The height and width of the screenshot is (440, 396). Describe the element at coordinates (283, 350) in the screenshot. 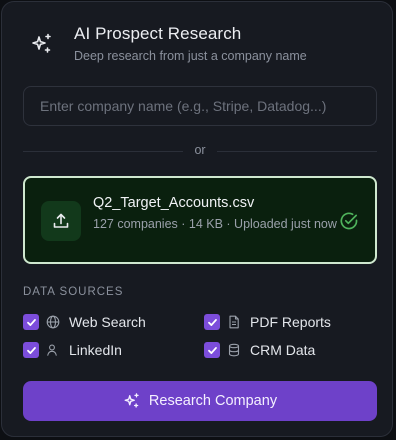

I see `crm-data-label: CRM Data` at that location.